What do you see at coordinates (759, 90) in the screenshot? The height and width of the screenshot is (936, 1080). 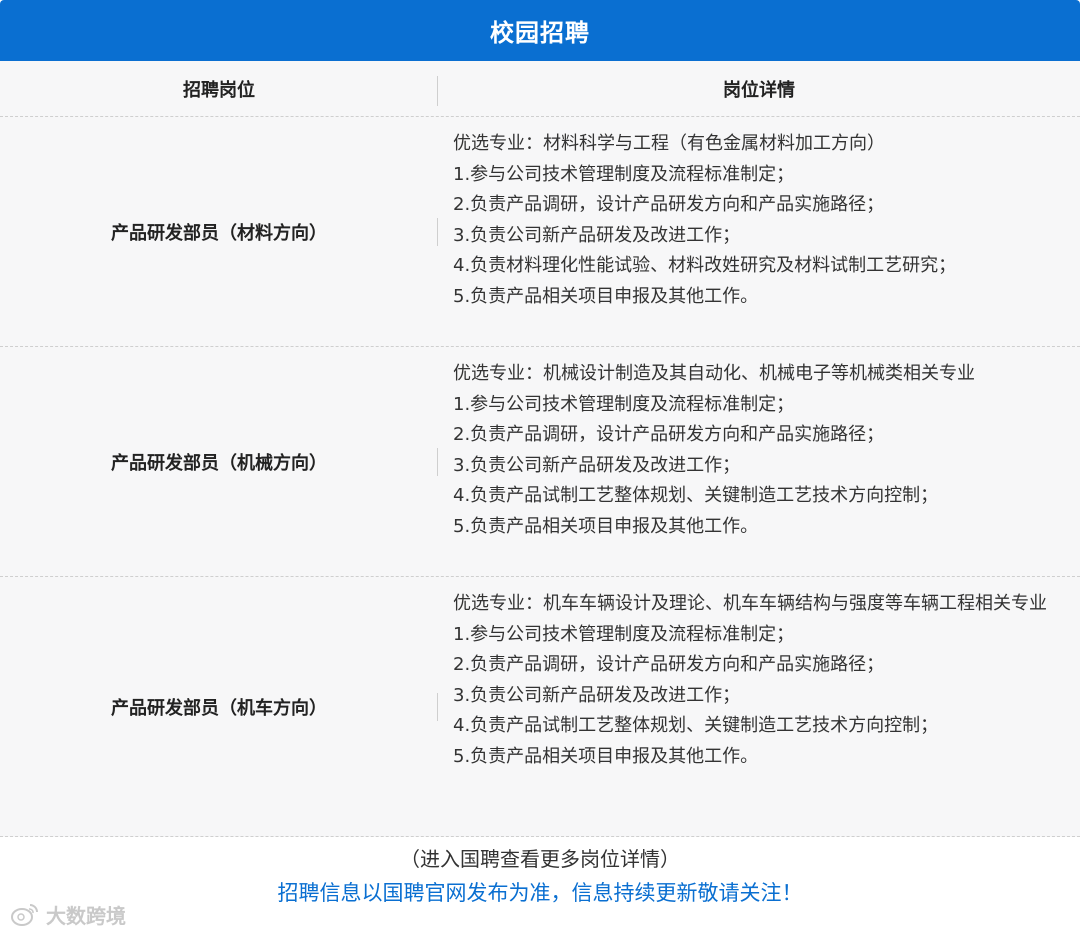 I see `column-header-details: 岗位详情` at bounding box center [759, 90].